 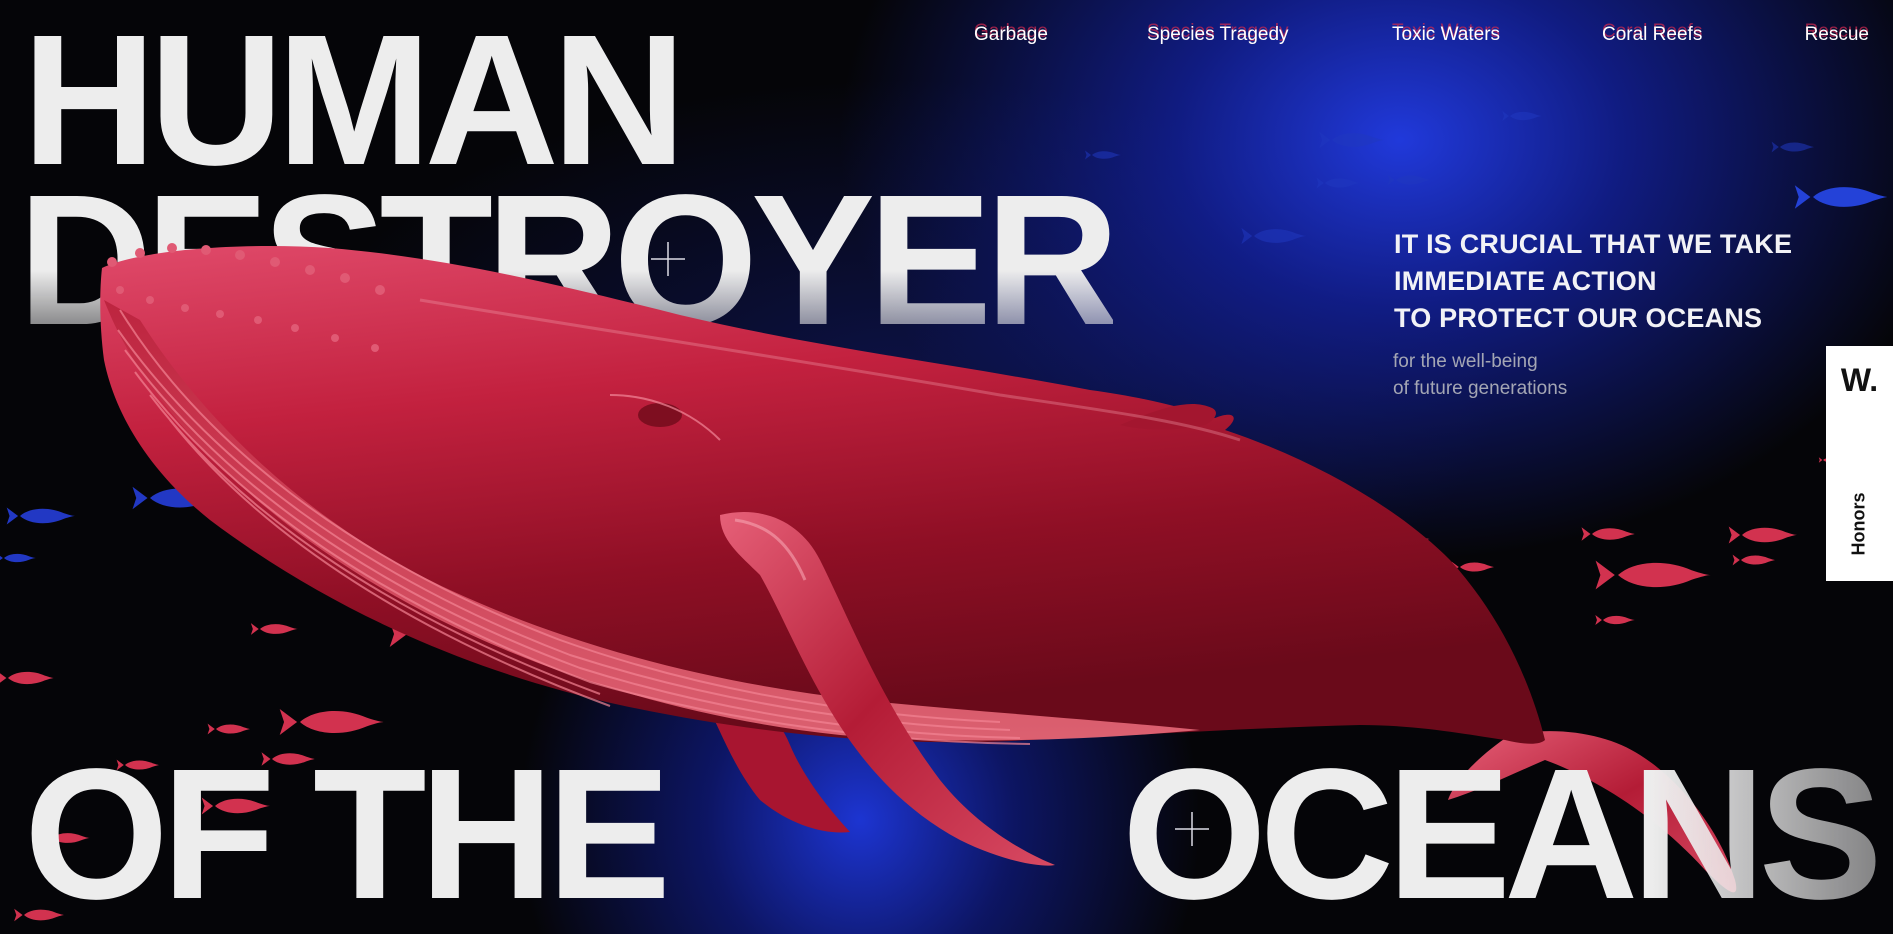 What do you see at coordinates (1859, 463) in the screenshot?
I see `honors-side-tab: W. Honors` at bounding box center [1859, 463].